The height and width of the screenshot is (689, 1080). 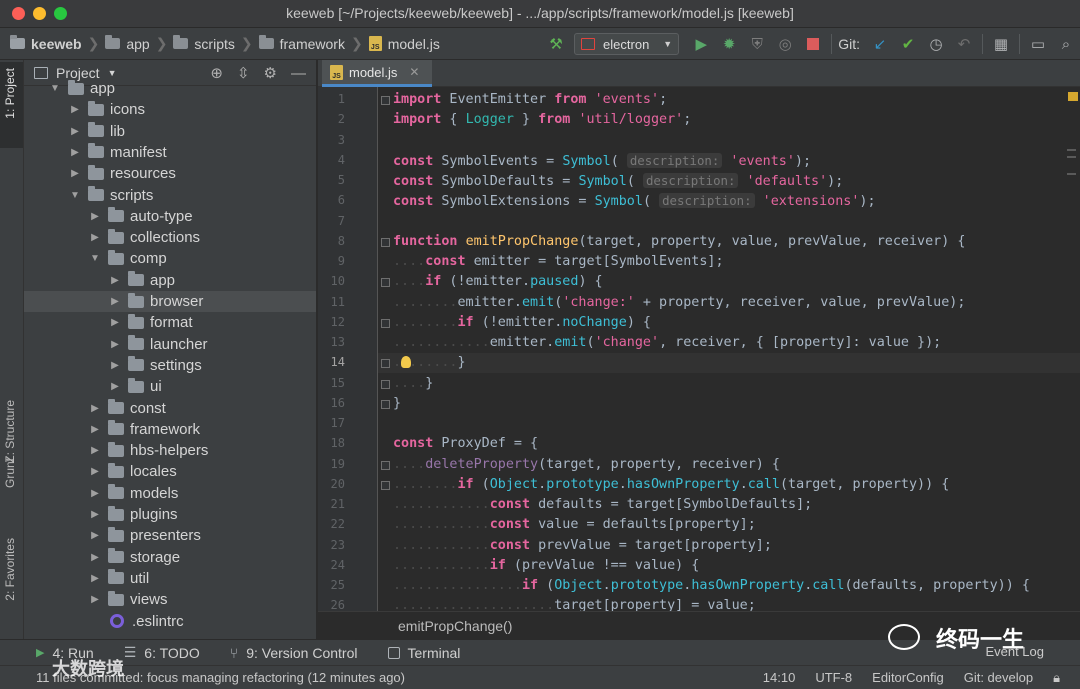 I want to click on tree-item: ▶ collections, so click(x=170, y=237).